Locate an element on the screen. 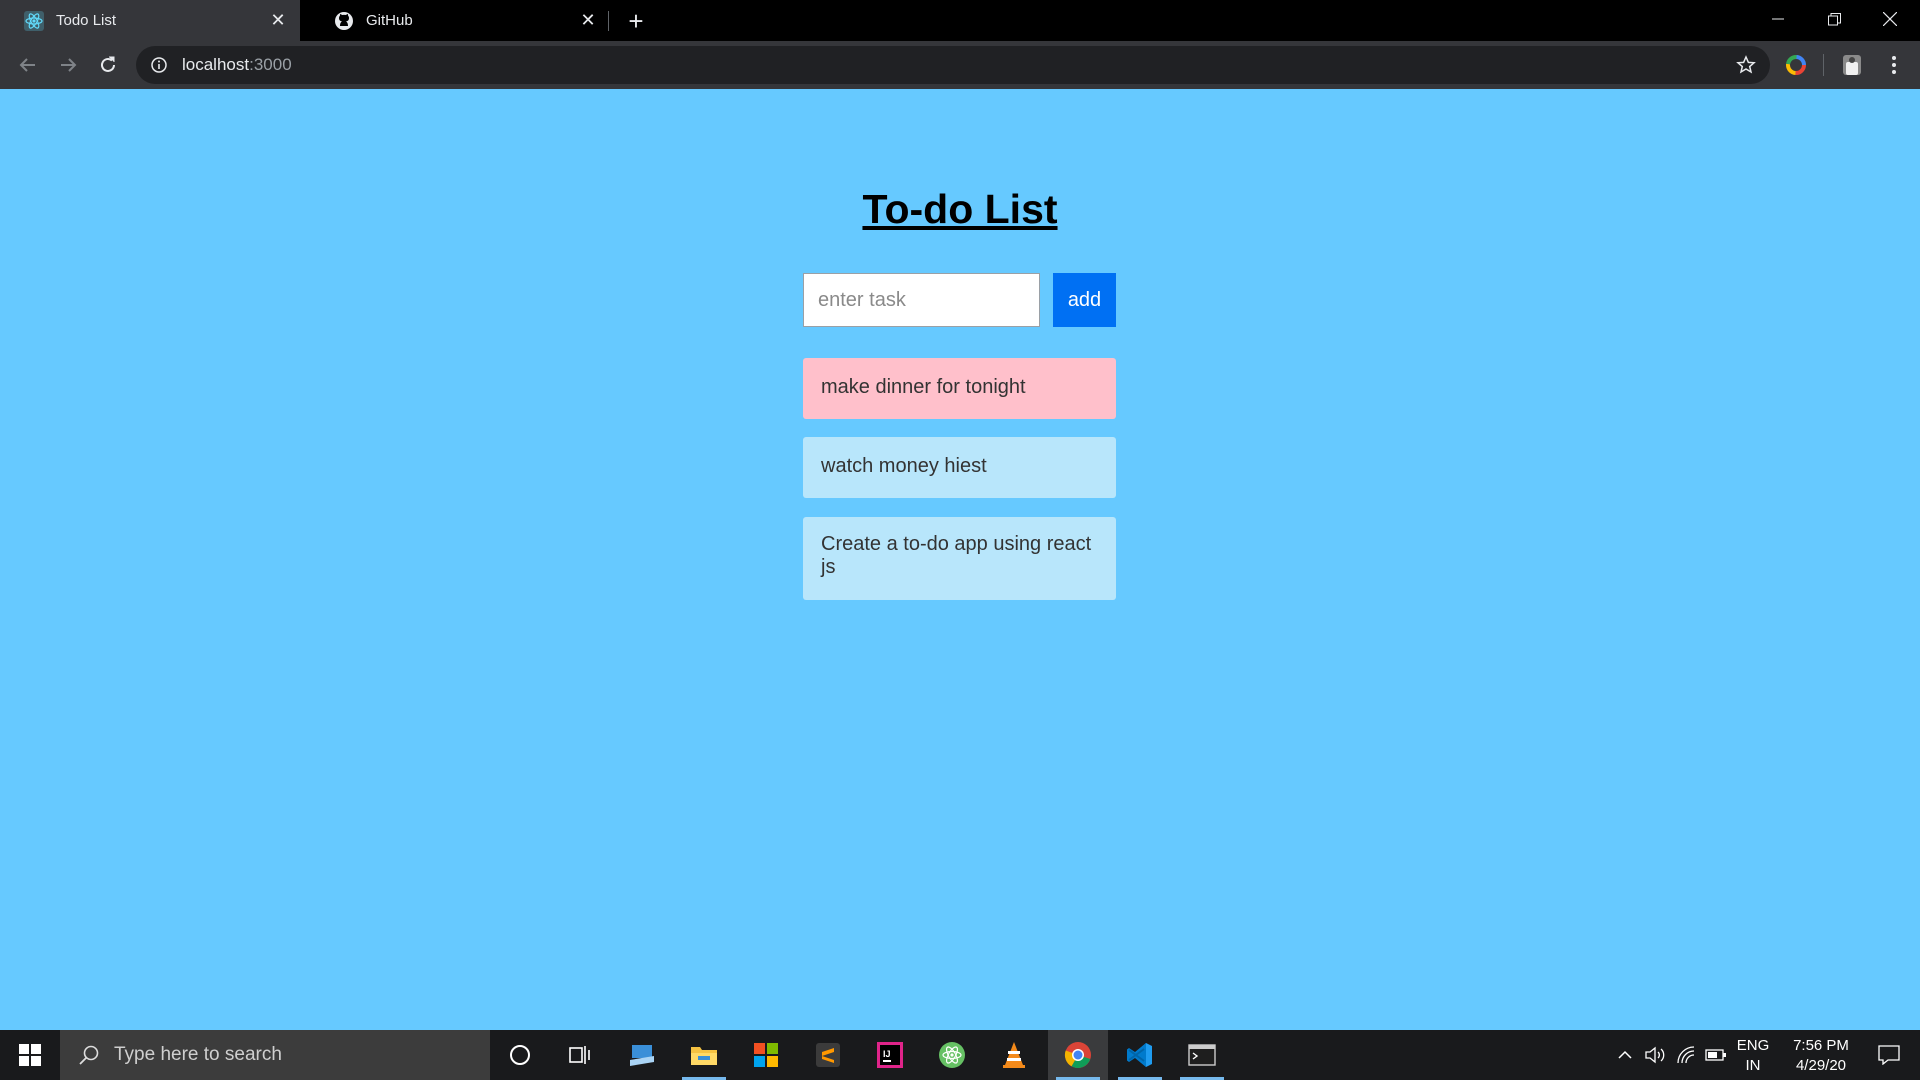 This screenshot has width=1920, height=1080. minimize-button is located at coordinates (1778, 19).